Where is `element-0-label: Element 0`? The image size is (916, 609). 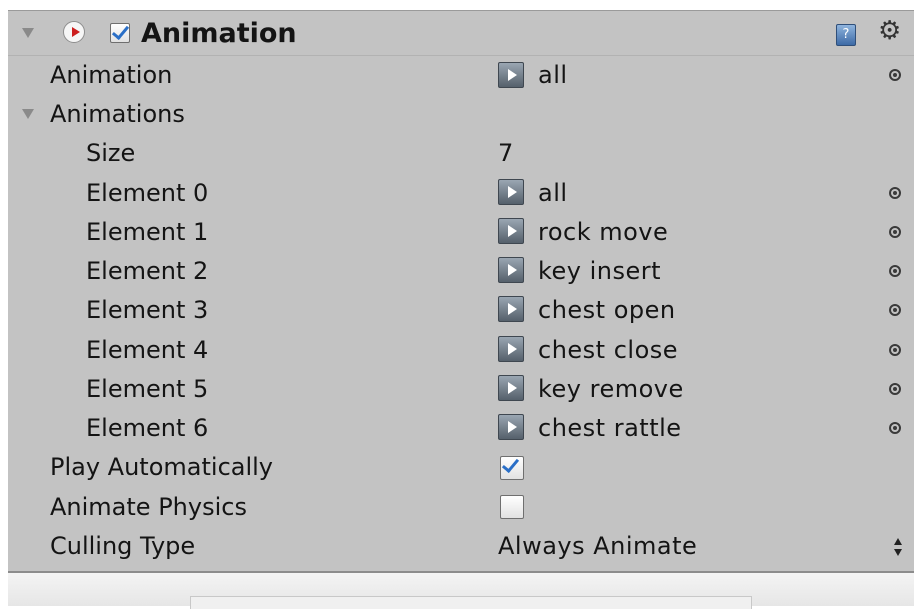
element-0-label: Element 0 is located at coordinates (147, 193).